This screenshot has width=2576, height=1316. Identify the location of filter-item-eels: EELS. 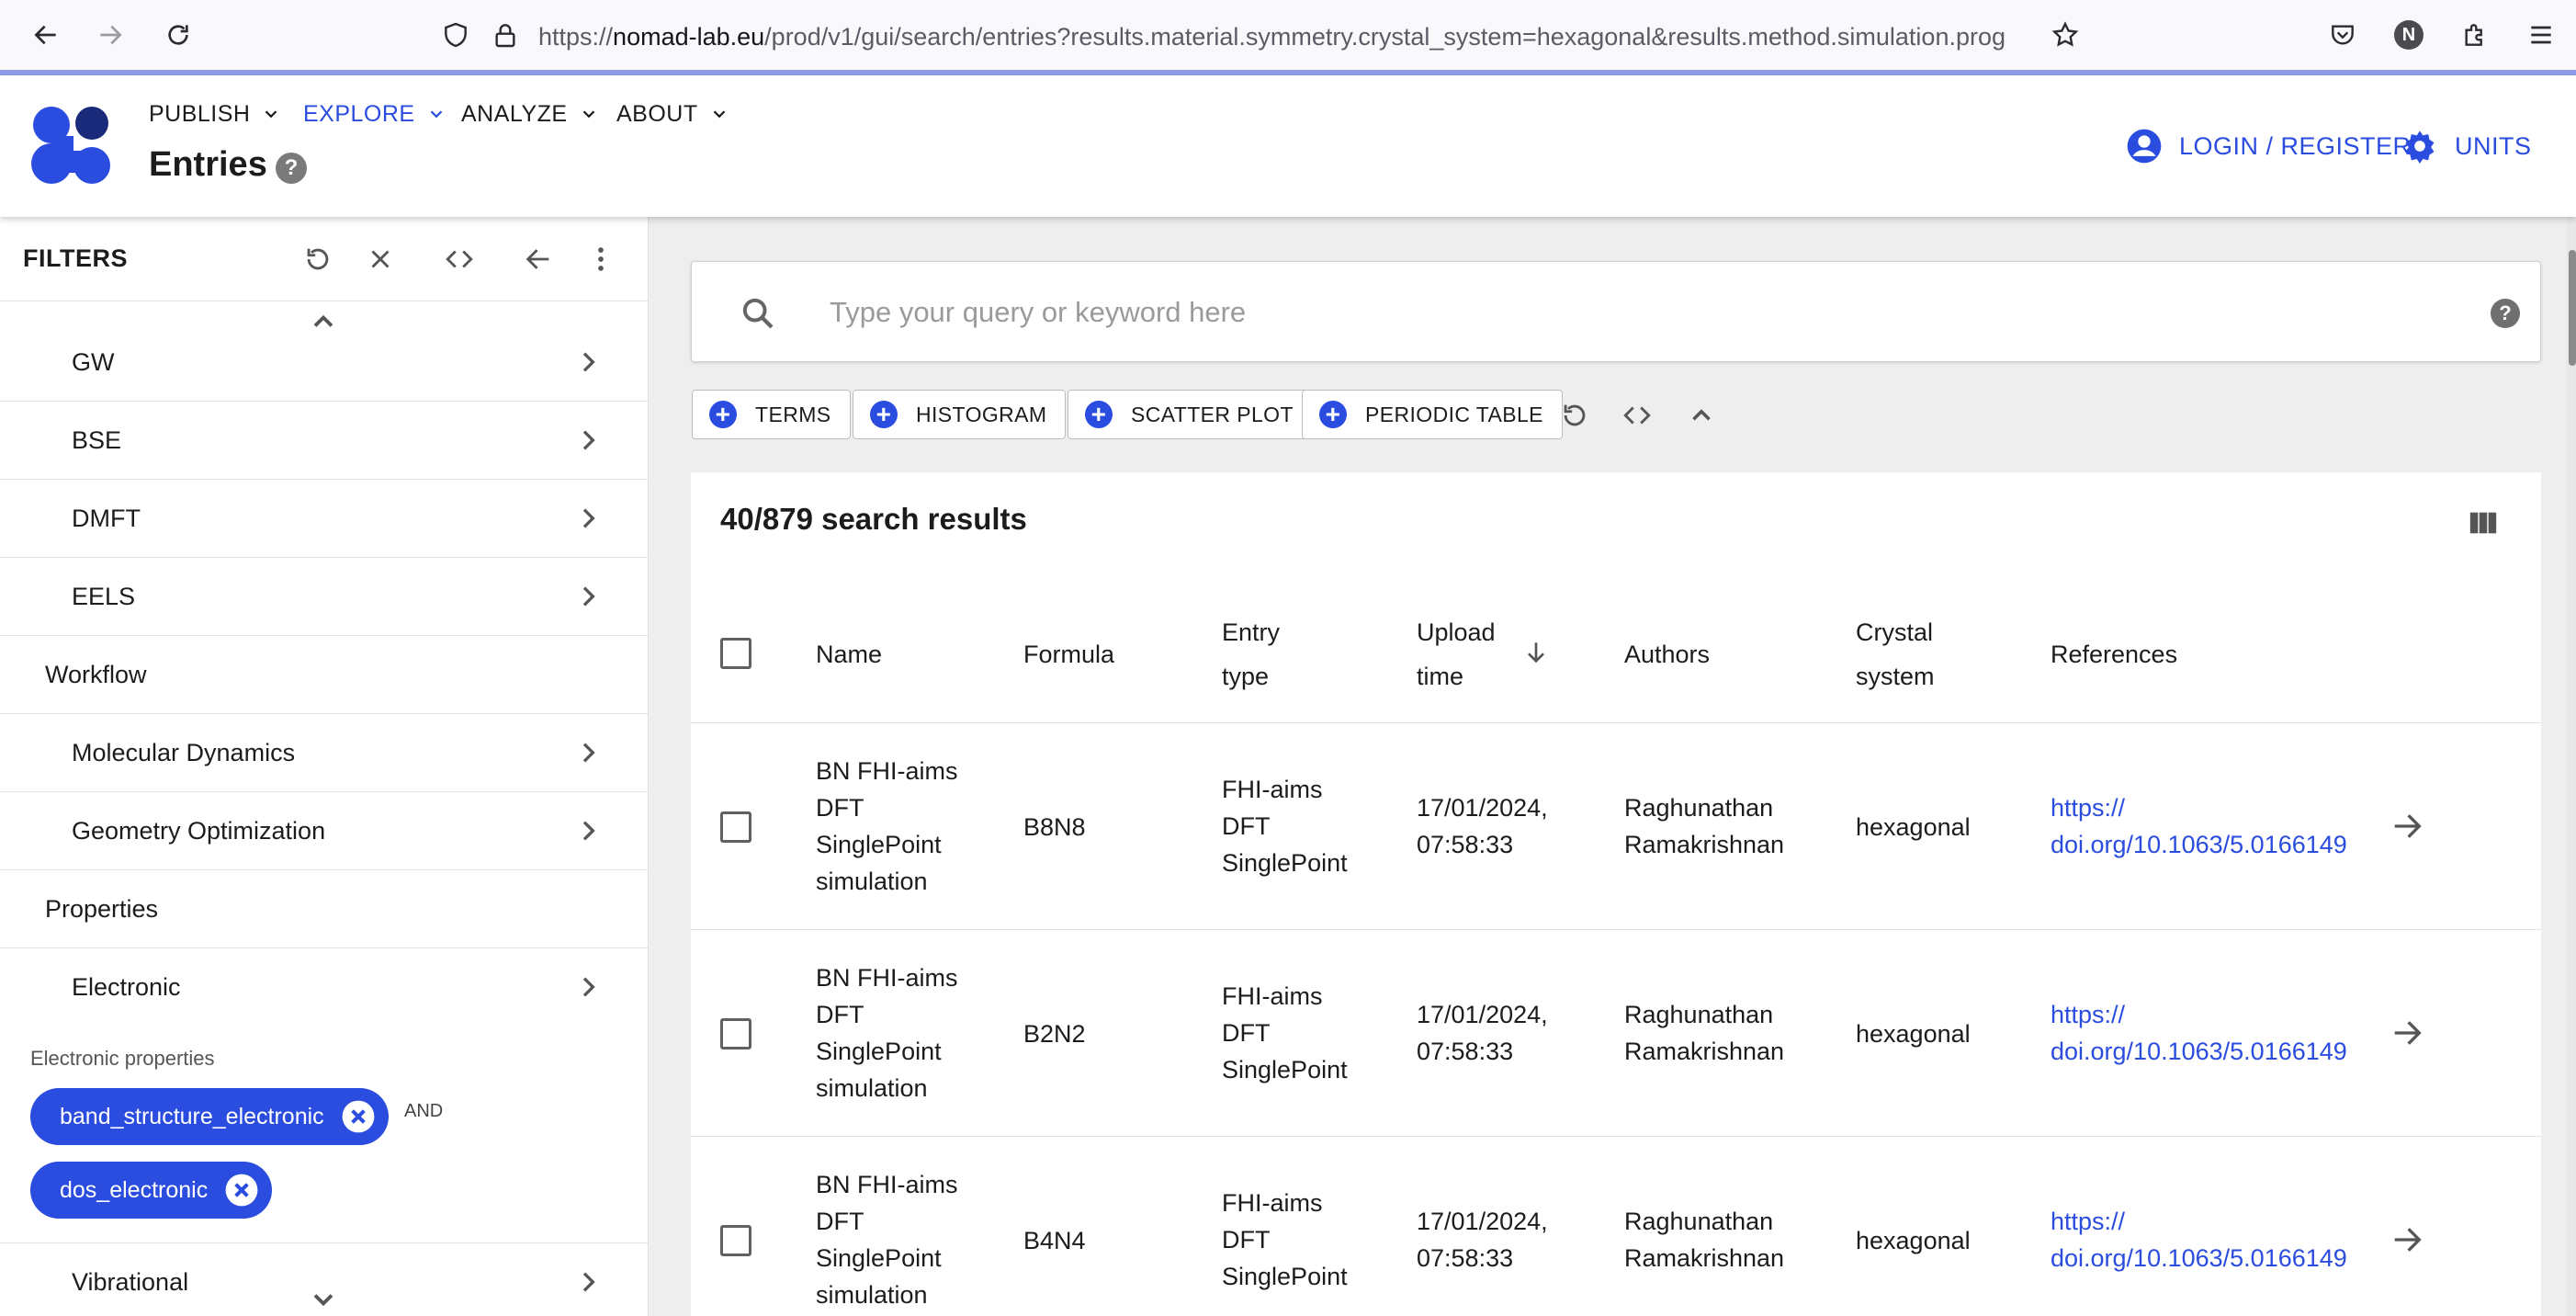
(324, 597).